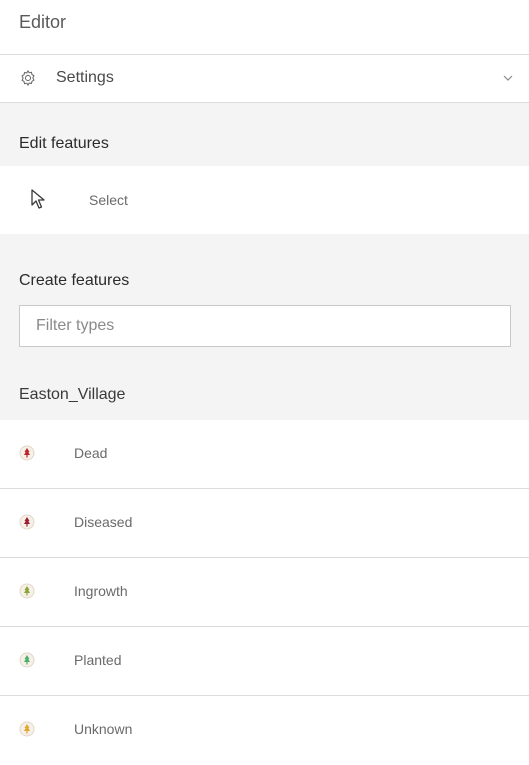 The width and height of the screenshot is (529, 765). Describe the element at coordinates (98, 660) in the screenshot. I see `feature-type-label: Planted` at that location.